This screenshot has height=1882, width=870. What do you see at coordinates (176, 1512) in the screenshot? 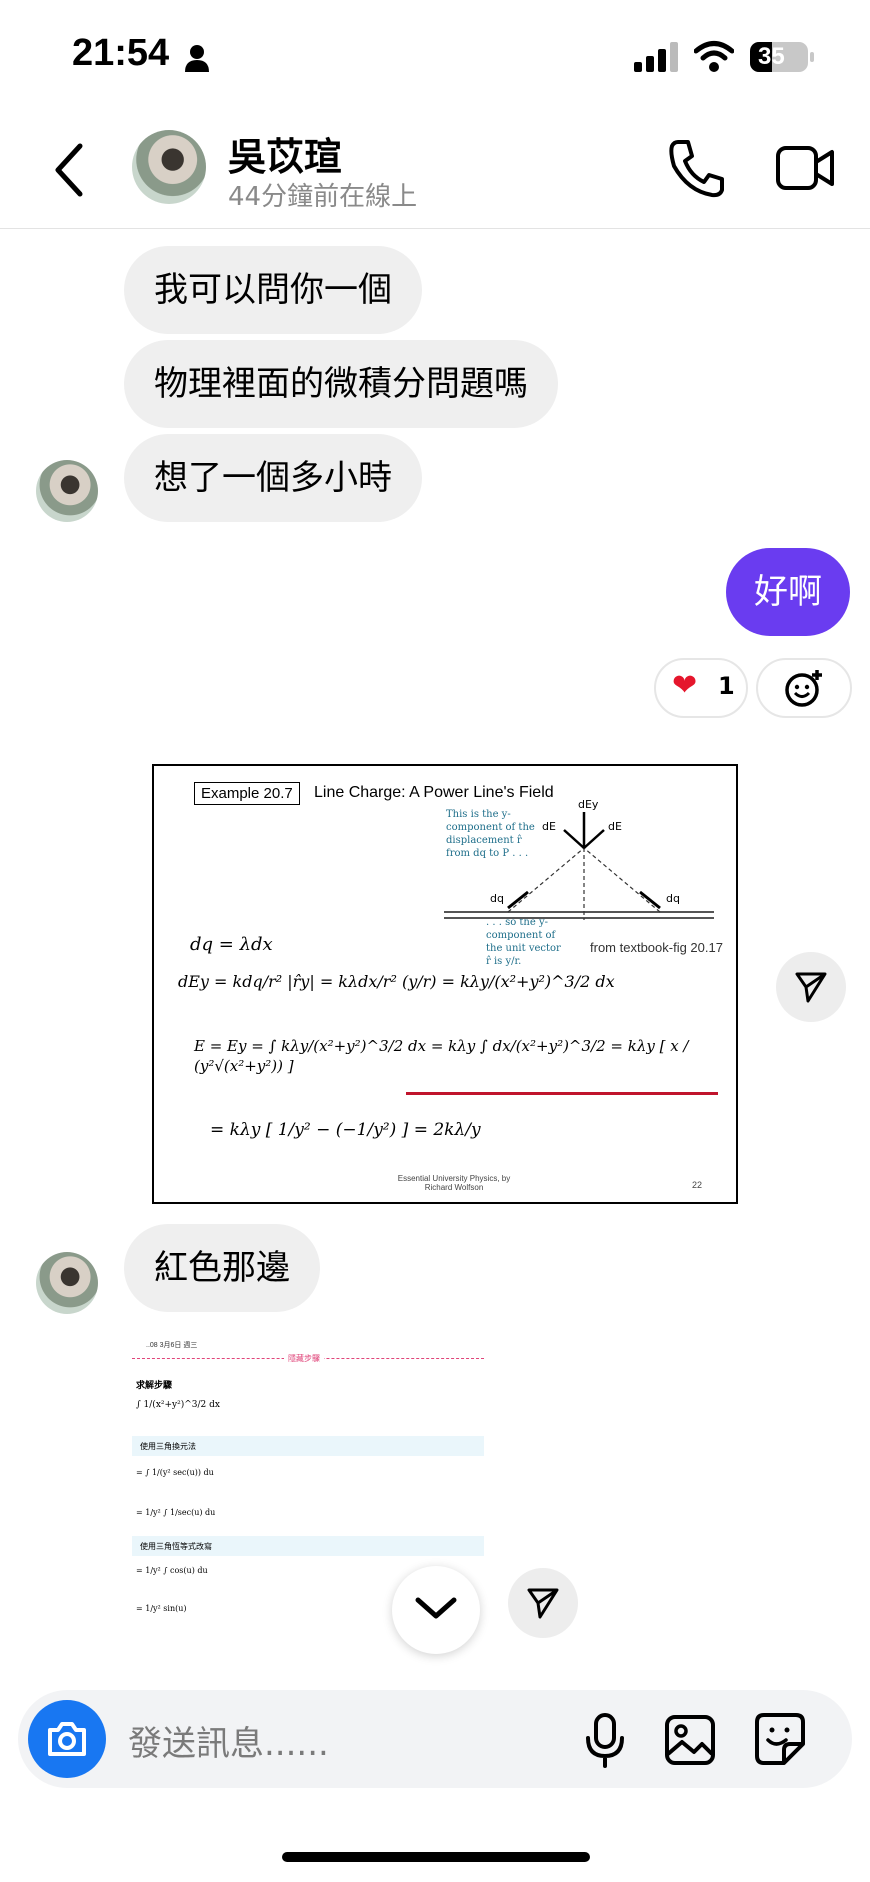
I see `screenshot-step: = 1/y² ∫ 1/sec(u) du` at bounding box center [176, 1512].